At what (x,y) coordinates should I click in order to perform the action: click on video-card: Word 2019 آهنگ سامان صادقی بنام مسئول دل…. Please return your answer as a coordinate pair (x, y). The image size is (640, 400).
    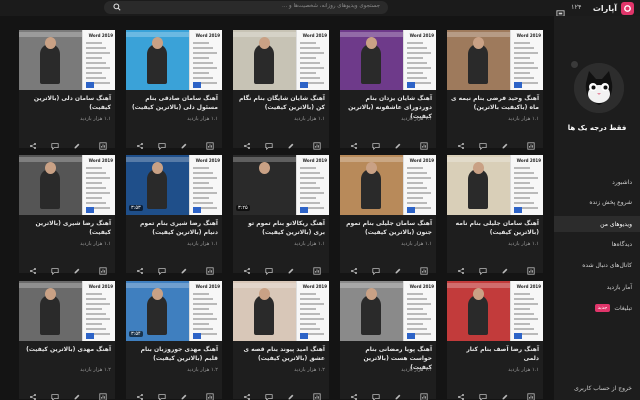
    Looking at the image, I should click on (174, 90).